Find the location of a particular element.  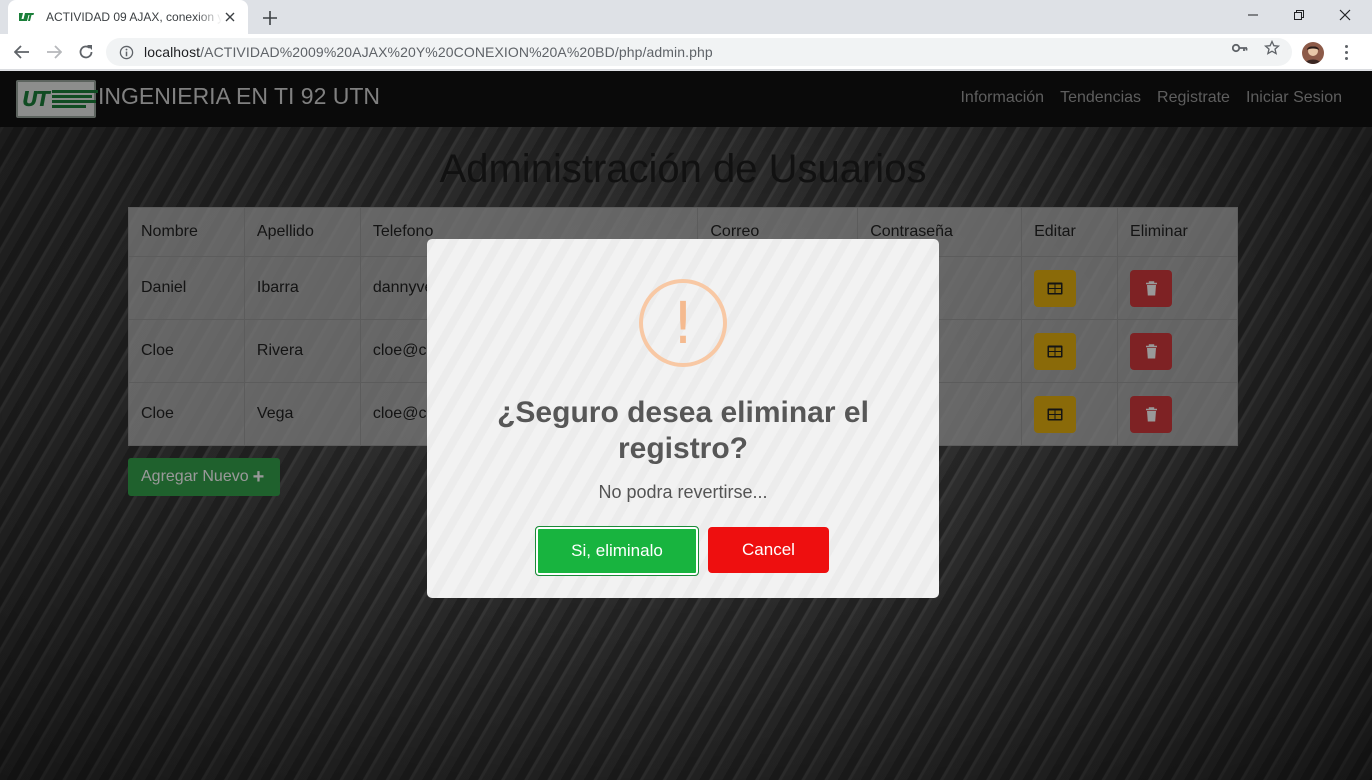

dialog-title: ¿Seguro desea eliminar el registro? is located at coordinates (683, 430).